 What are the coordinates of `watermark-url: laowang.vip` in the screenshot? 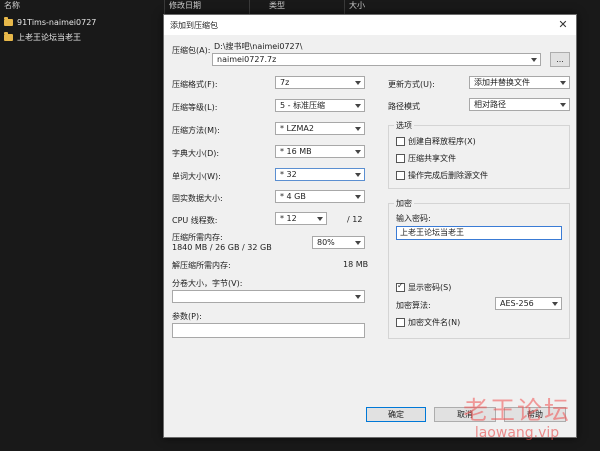 It's located at (517, 433).